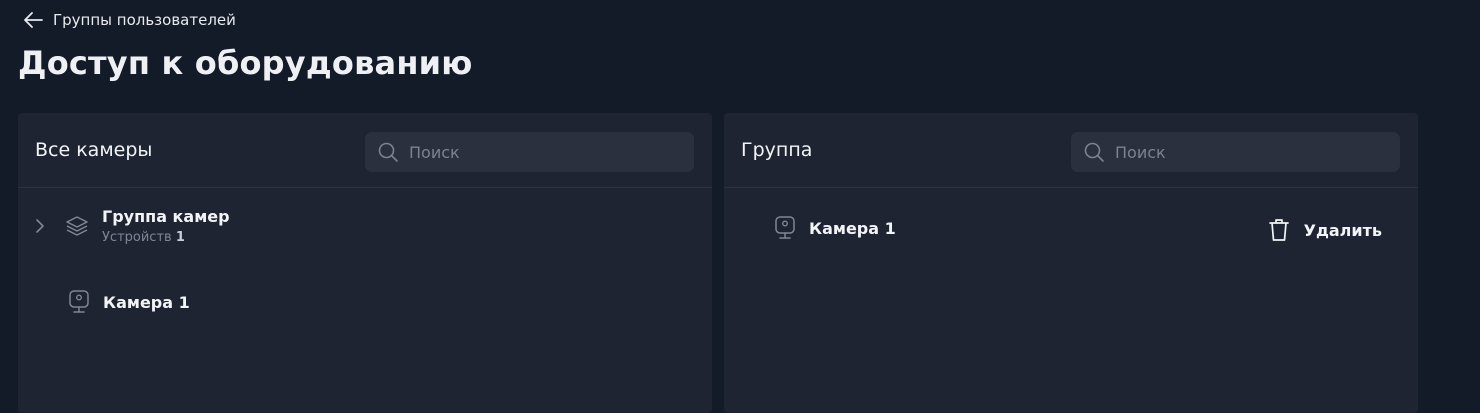 The width and height of the screenshot is (1480, 413). I want to click on all-cameras-header: Все камеры, so click(365, 150).